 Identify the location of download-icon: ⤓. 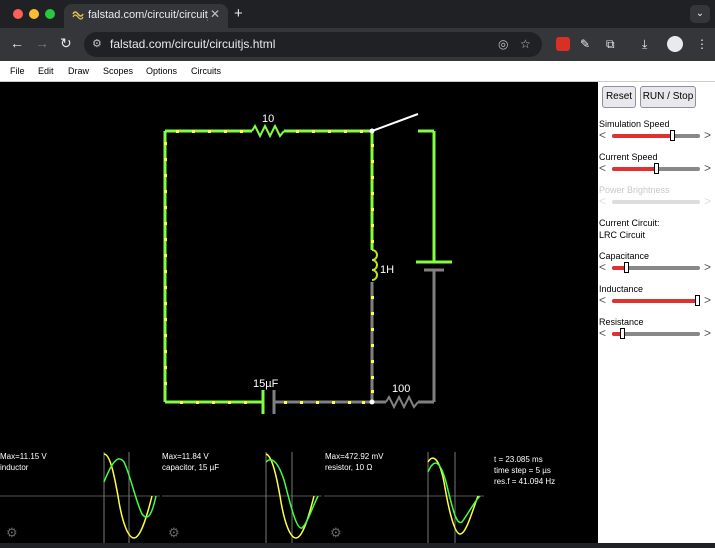
(644, 44).